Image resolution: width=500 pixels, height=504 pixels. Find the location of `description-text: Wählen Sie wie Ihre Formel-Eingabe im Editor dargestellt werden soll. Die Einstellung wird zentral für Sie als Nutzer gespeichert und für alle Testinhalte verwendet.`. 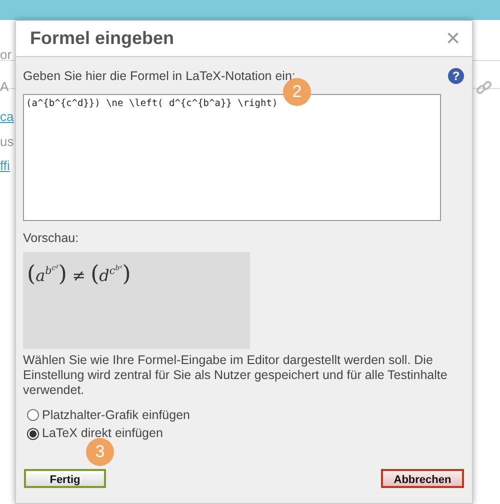

description-text: Wählen Sie wie Ihre Formel-Eingabe im Editor dargestellt werden soll. Die Einstellung wird zentral für Sie als Nutzer gespeichert und für alle Testinhalte verwendet. is located at coordinates (235, 375).